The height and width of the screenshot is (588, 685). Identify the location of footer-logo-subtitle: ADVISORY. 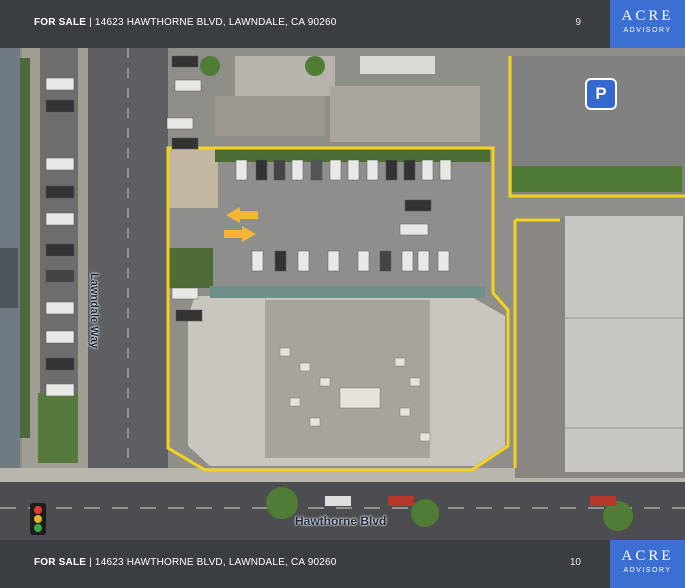
(647, 570).